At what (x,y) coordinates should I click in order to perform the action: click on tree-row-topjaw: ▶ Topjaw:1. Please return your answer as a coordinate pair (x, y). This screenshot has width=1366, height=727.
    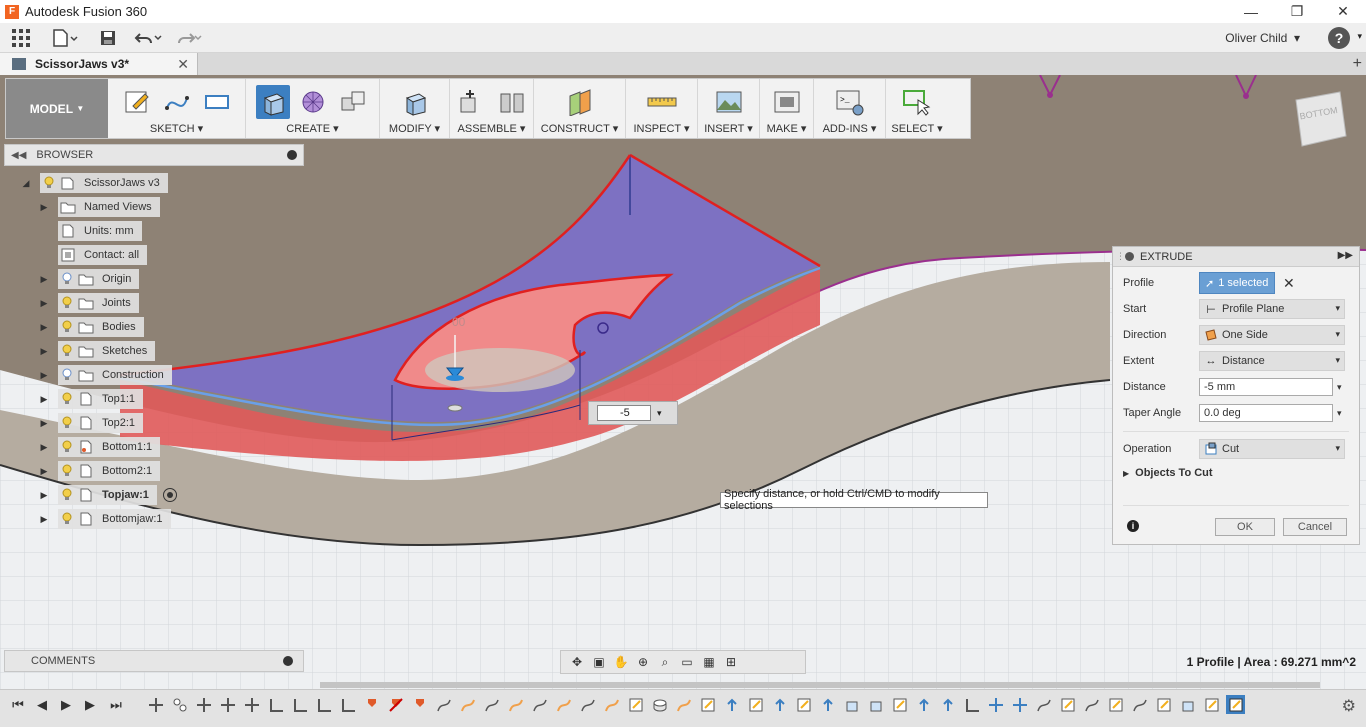
    Looking at the image, I should click on (106, 495).